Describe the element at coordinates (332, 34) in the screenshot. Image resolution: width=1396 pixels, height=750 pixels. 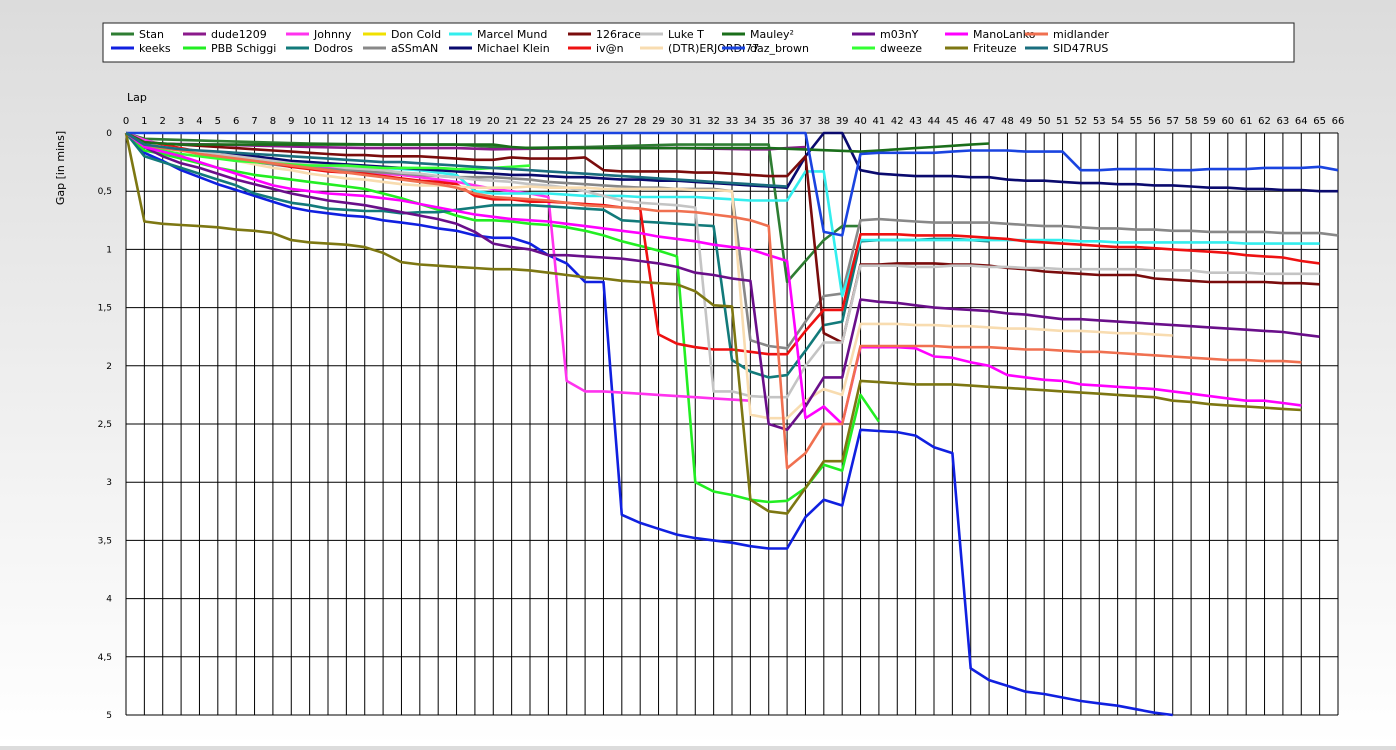
I see `legend-label: Johnny` at that location.